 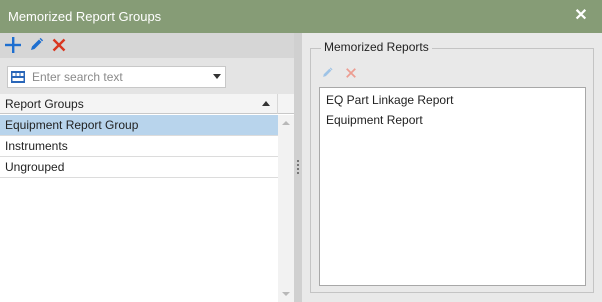 I want to click on delete-report-button, so click(x=351, y=73).